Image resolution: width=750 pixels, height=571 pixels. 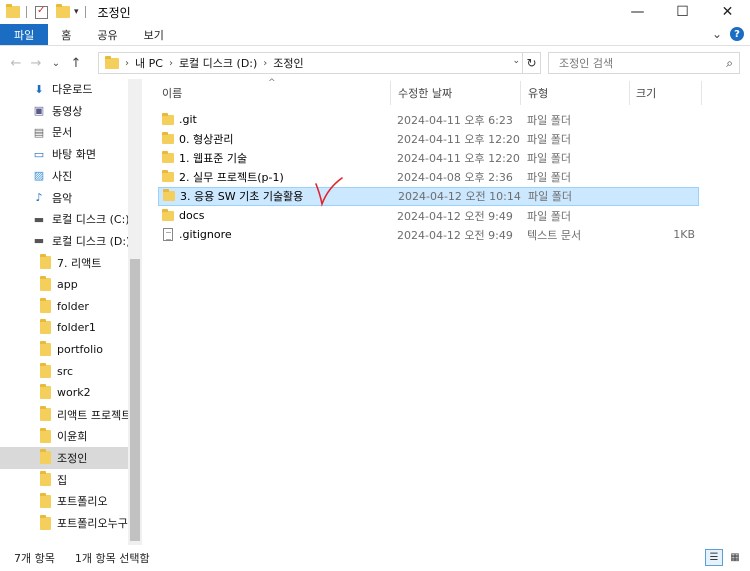 What do you see at coordinates (64, 523) in the screenshot?
I see `sidebar-item: 포트폴리오누구` at bounding box center [64, 523].